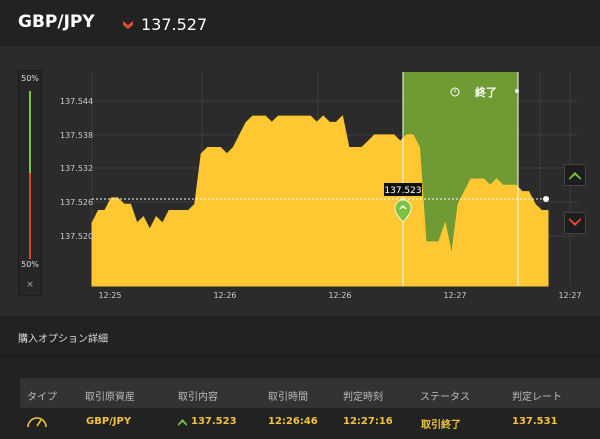  What do you see at coordinates (300, 356) in the screenshot?
I see `section-divider` at bounding box center [300, 356].